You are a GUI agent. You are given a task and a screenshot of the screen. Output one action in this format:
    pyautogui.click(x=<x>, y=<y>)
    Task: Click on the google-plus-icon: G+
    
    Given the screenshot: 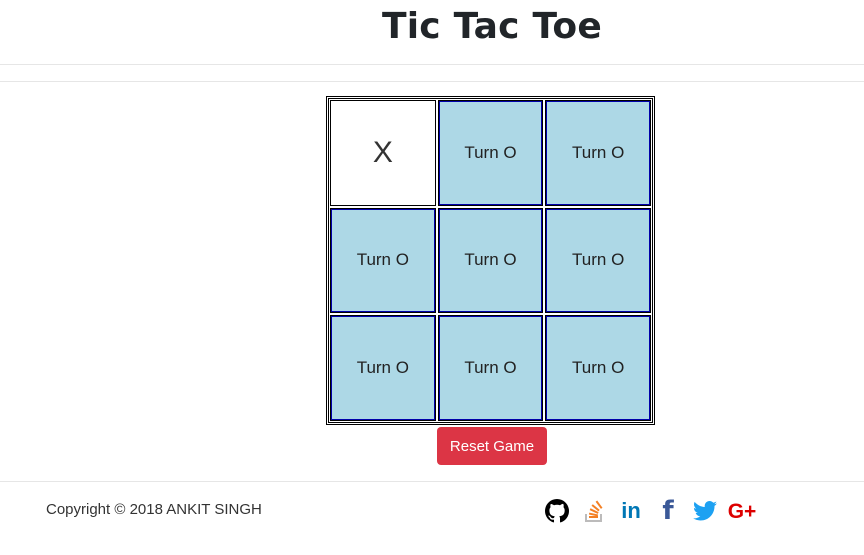 What is the action you would take?
    pyautogui.click(x=742, y=511)
    